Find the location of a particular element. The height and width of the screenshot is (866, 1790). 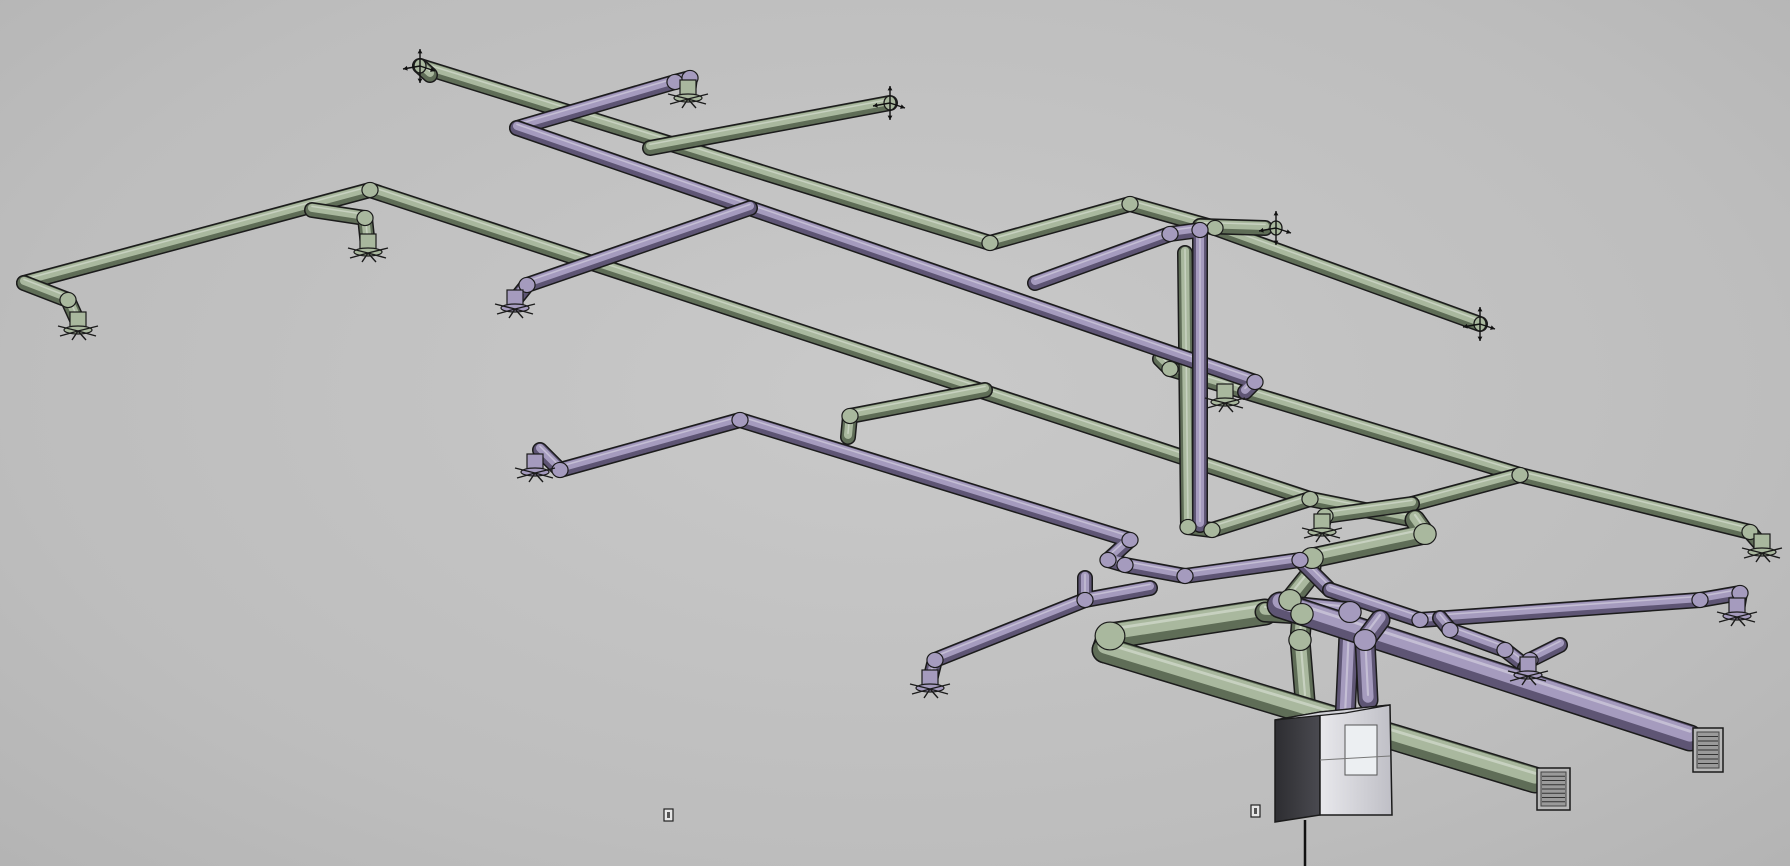

supply-duct-branch-north is located at coordinates (770, 125).